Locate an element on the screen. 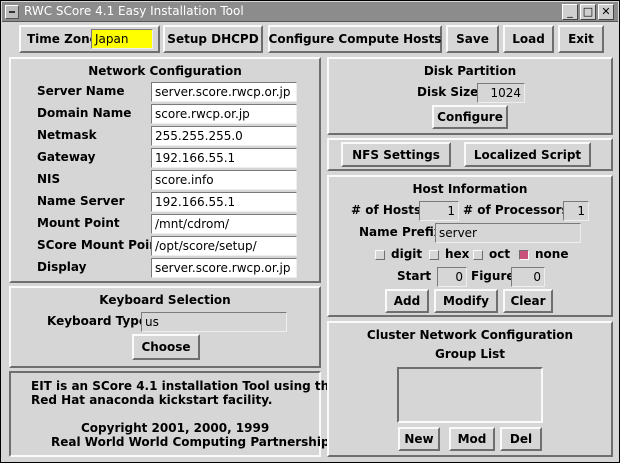  new-group-button: New is located at coordinates (419, 439).